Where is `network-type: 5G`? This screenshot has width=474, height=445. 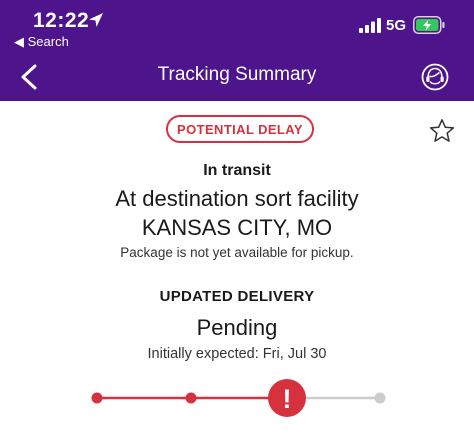
network-type: 5G is located at coordinates (396, 25).